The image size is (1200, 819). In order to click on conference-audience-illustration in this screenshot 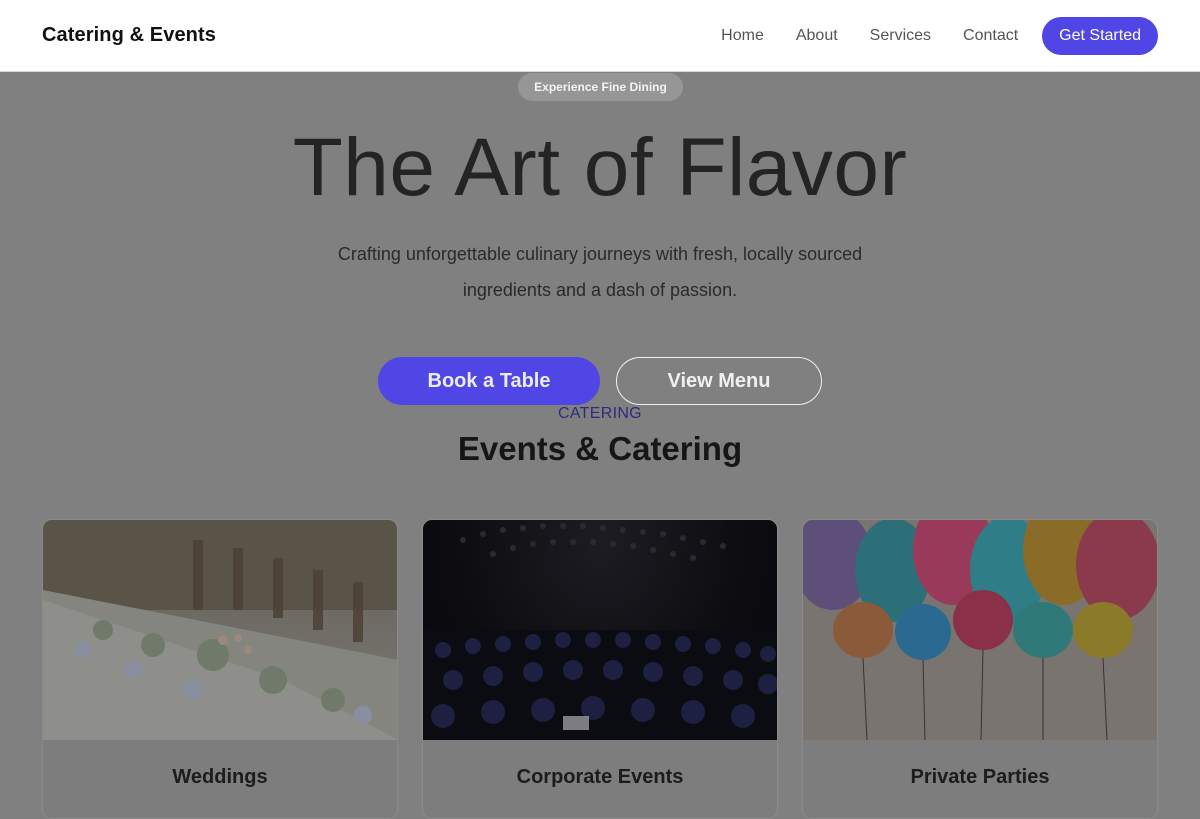, I will do `click(600, 631)`.